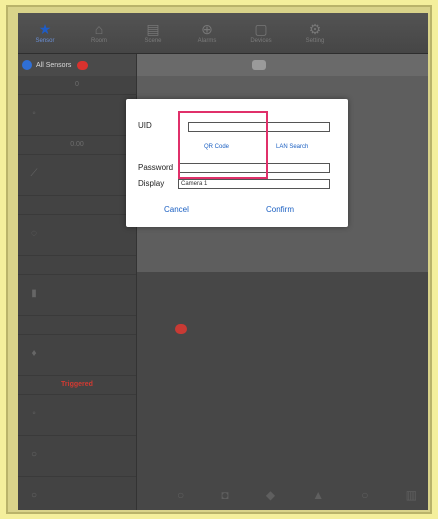 This screenshot has height=519, width=438. What do you see at coordinates (261, 29) in the screenshot?
I see `devices-icon: ▢` at bounding box center [261, 29].